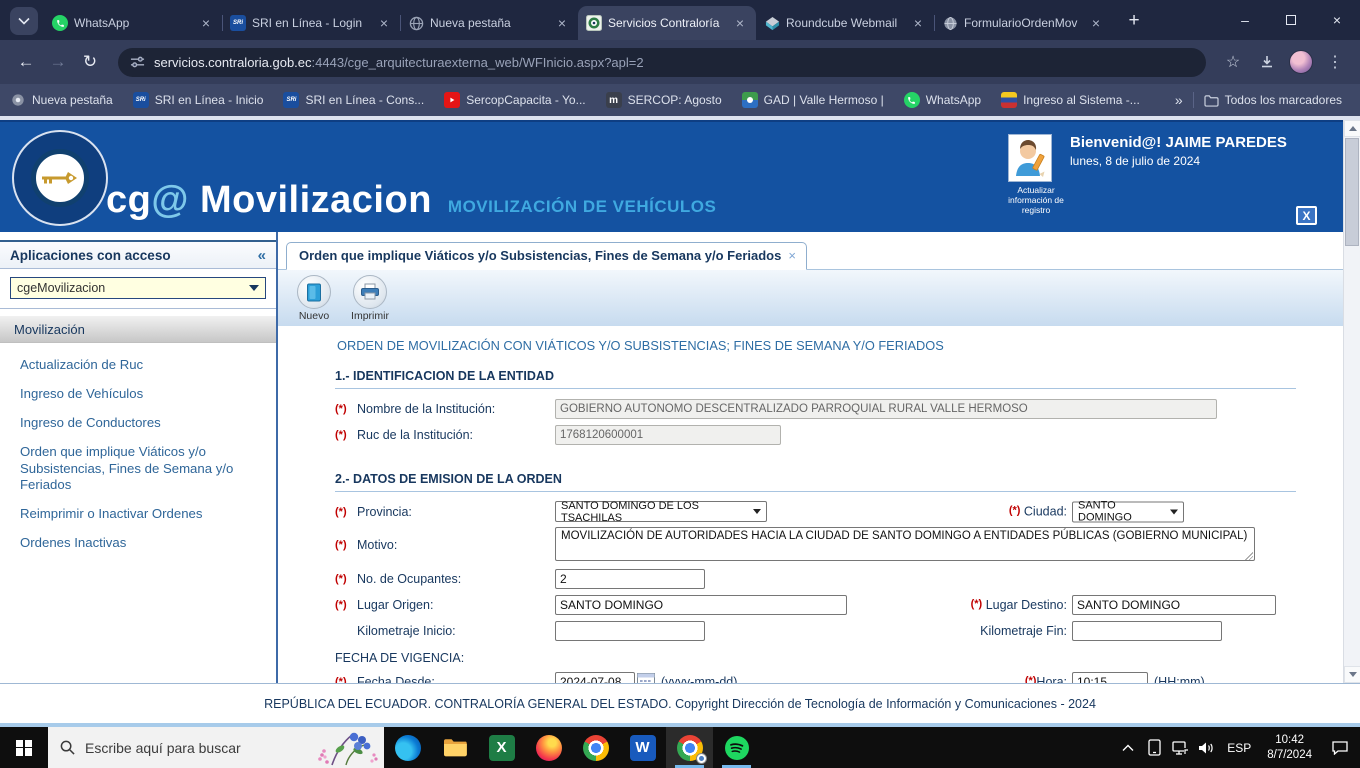  I want to click on action-center-icon, so click(1340, 748).